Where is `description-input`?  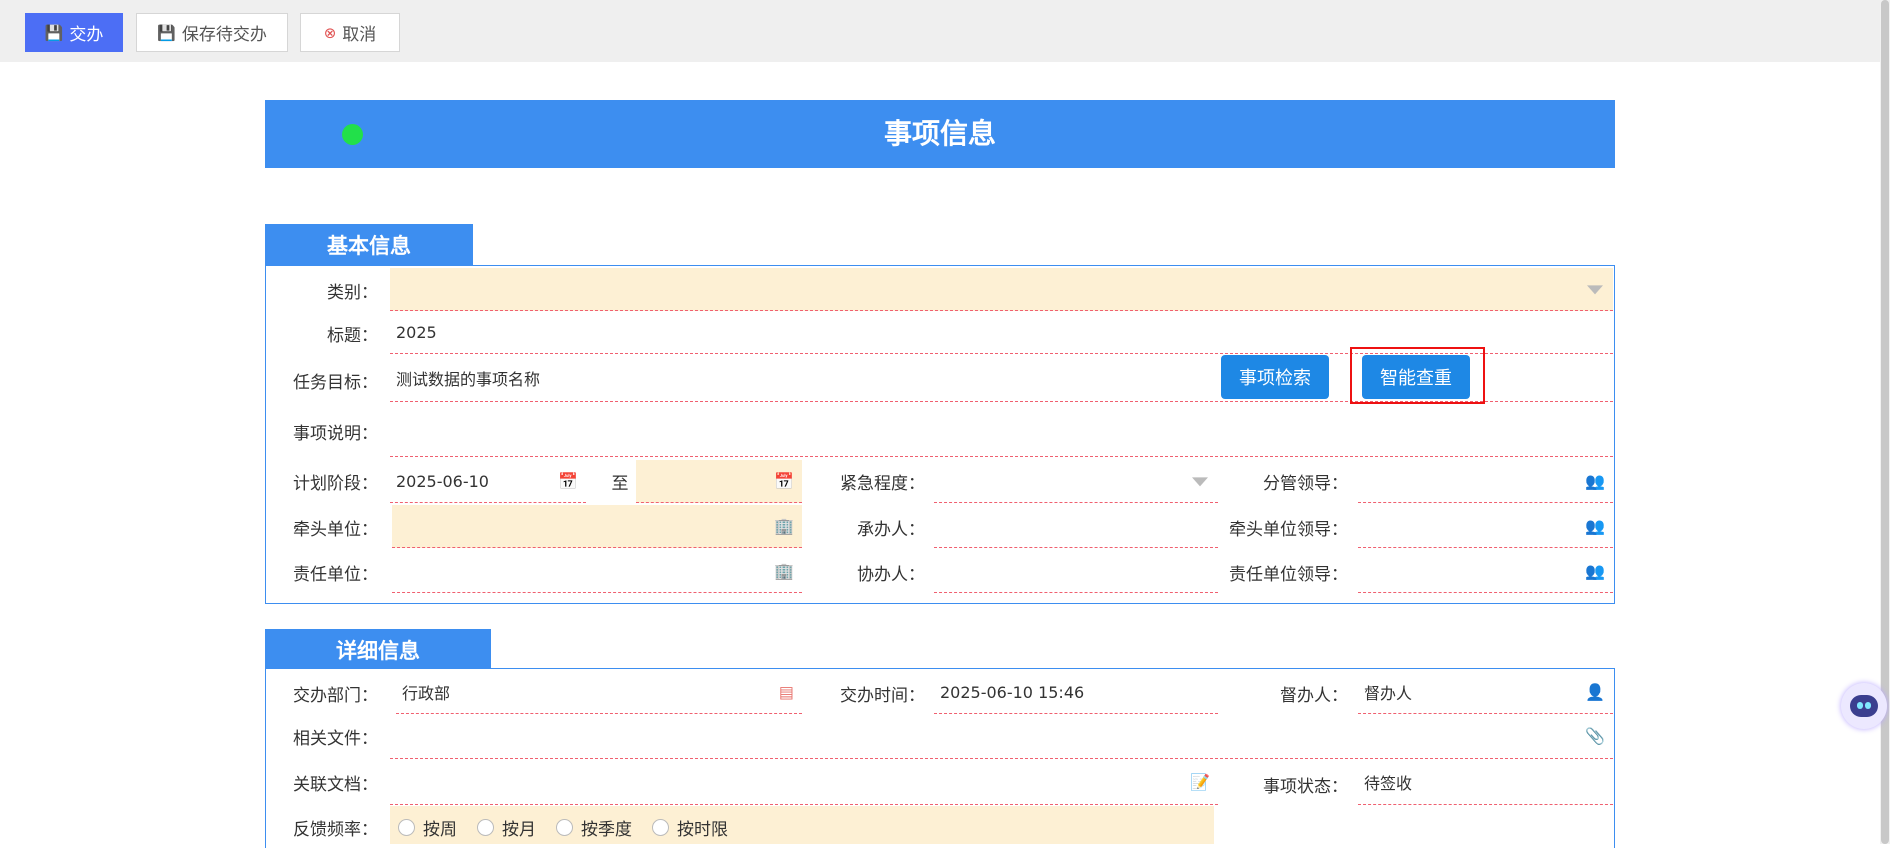 description-input is located at coordinates (1001, 429).